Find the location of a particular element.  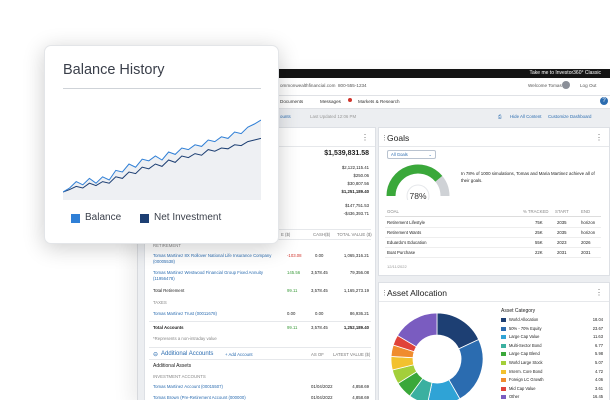

legend-row: Foreign LC Growth 4.06 is located at coordinates (554, 380).